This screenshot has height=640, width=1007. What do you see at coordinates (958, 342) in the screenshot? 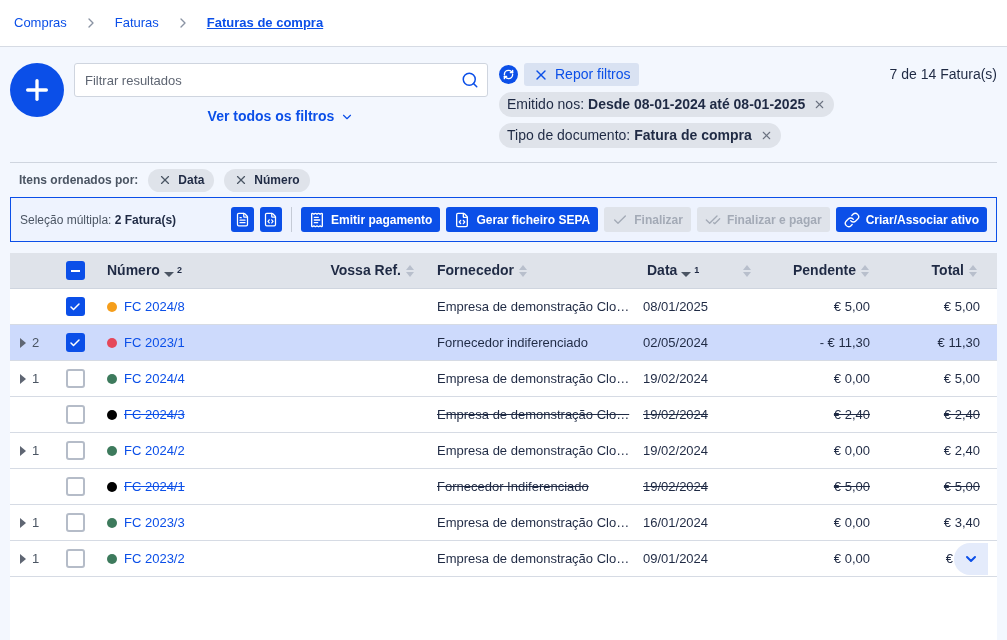
I see `total-cell-text: € 11,30` at bounding box center [958, 342].